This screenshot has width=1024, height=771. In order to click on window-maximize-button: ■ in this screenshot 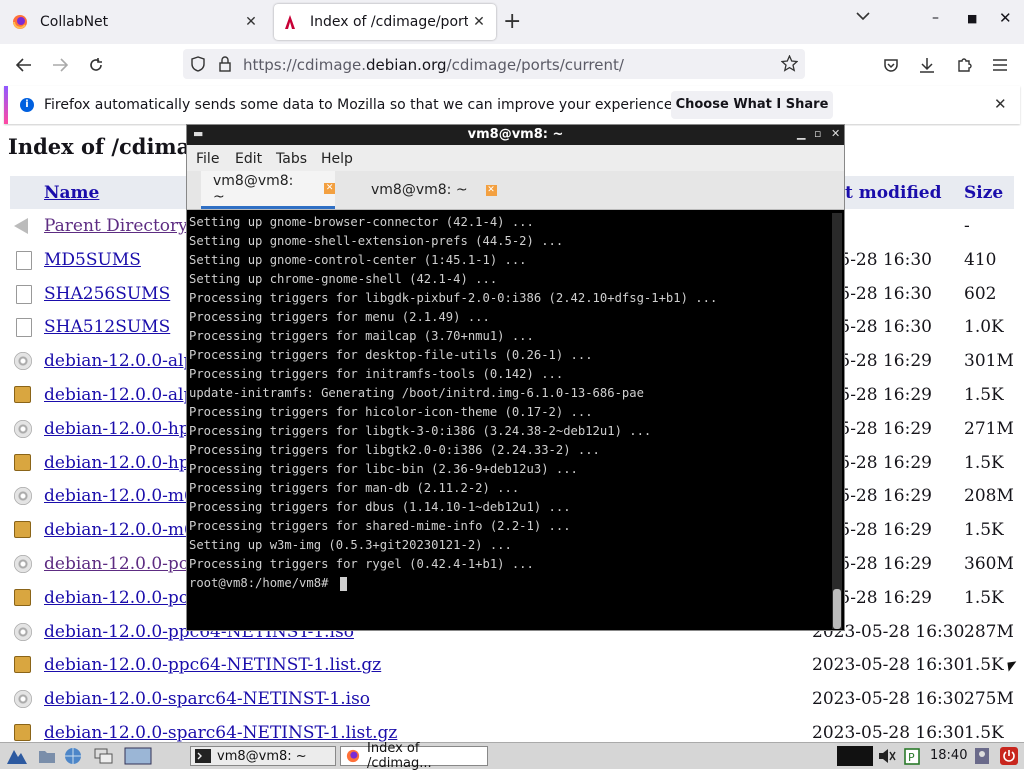, I will do `click(972, 18)`.